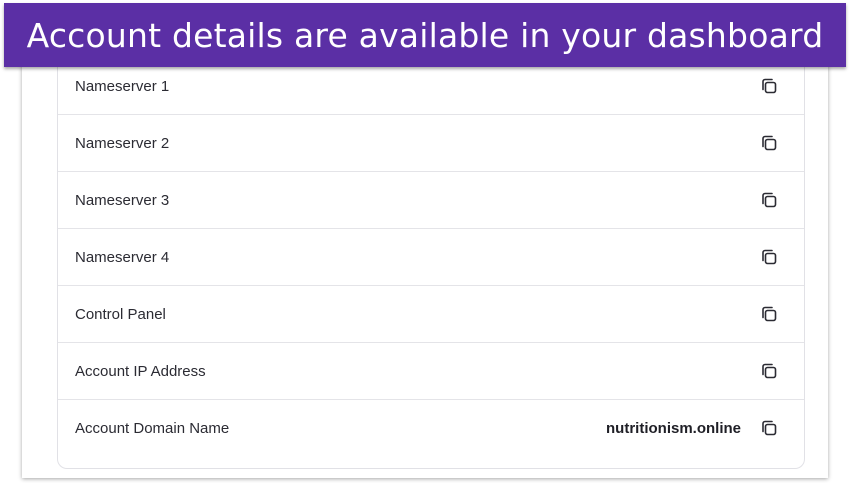 The height and width of the screenshot is (483, 850). What do you see at coordinates (673, 428) in the screenshot?
I see `detail-value: nutritionism.online` at bounding box center [673, 428].